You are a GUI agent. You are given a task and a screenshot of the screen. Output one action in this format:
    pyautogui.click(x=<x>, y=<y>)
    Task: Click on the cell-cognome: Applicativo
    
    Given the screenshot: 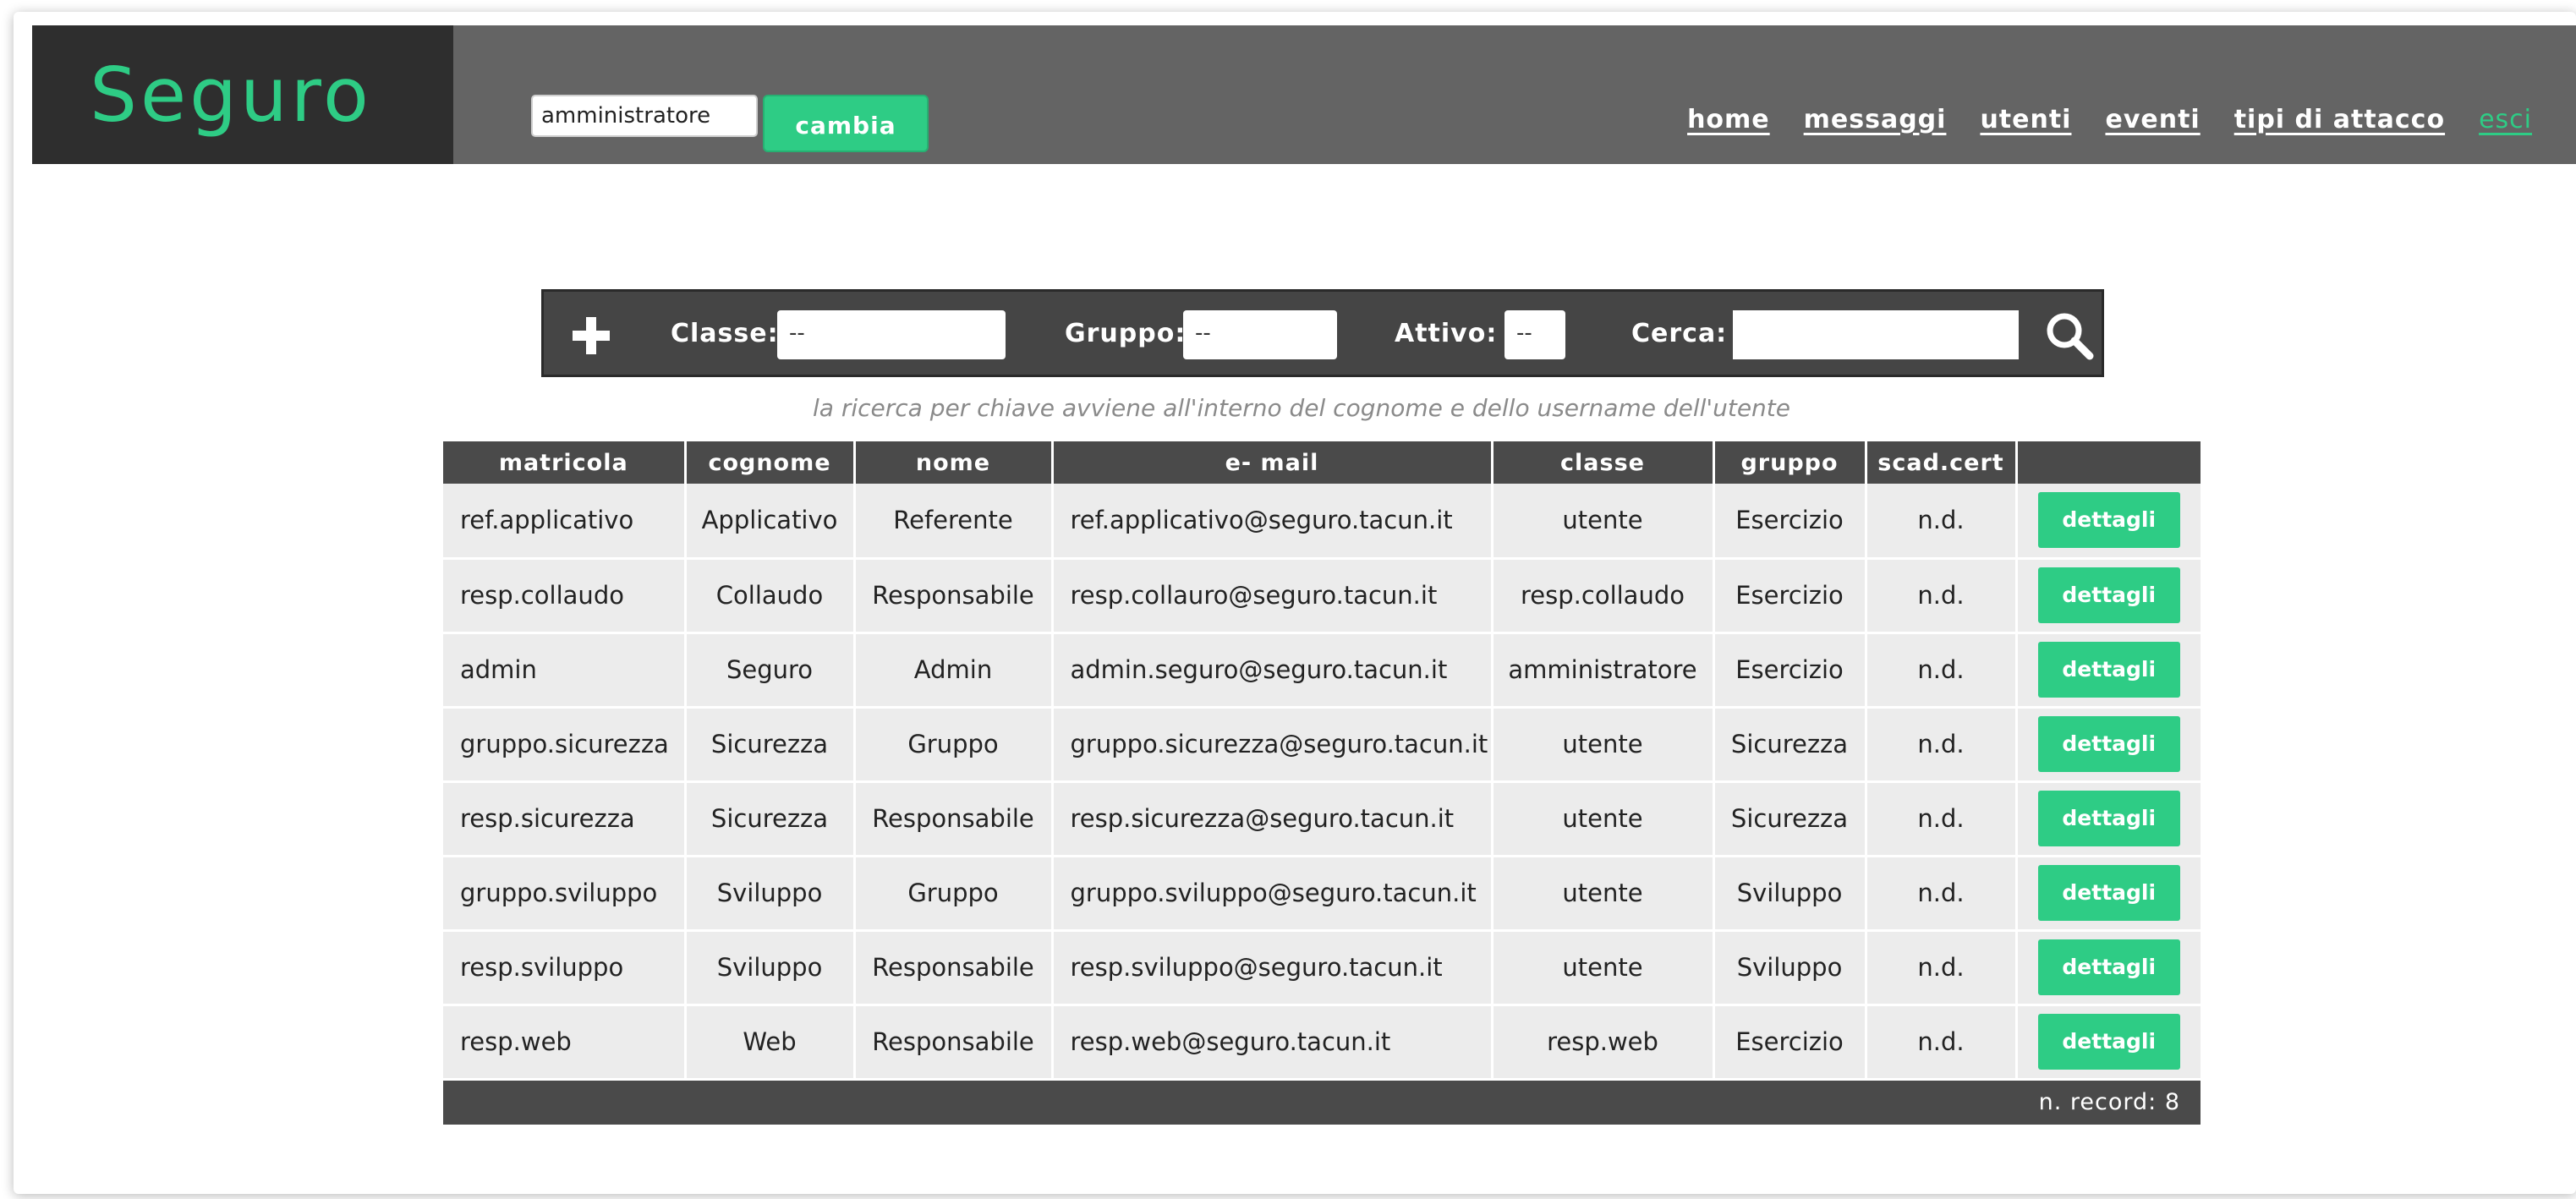 What is the action you would take?
    pyautogui.click(x=770, y=522)
    